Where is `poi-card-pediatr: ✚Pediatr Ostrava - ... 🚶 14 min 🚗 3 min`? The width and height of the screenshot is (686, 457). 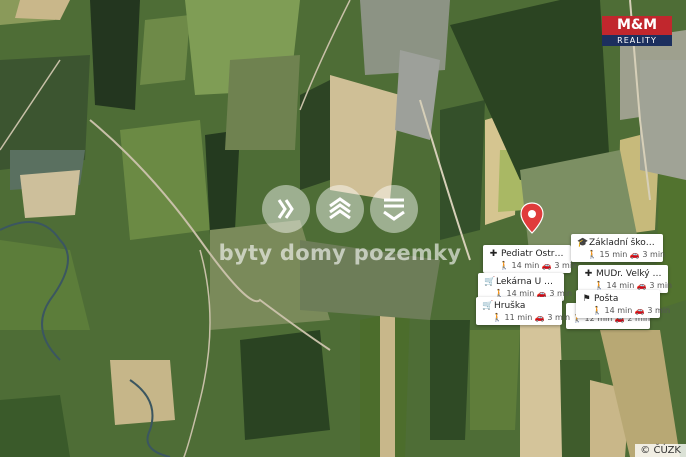 poi-card-pediatr: ✚Pediatr Ostrava - ... 🚶 14 min 🚗 3 min is located at coordinates (530, 259).